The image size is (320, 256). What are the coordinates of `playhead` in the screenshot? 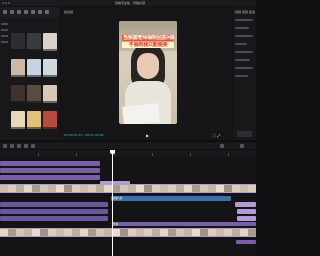 It's located at (112, 203).